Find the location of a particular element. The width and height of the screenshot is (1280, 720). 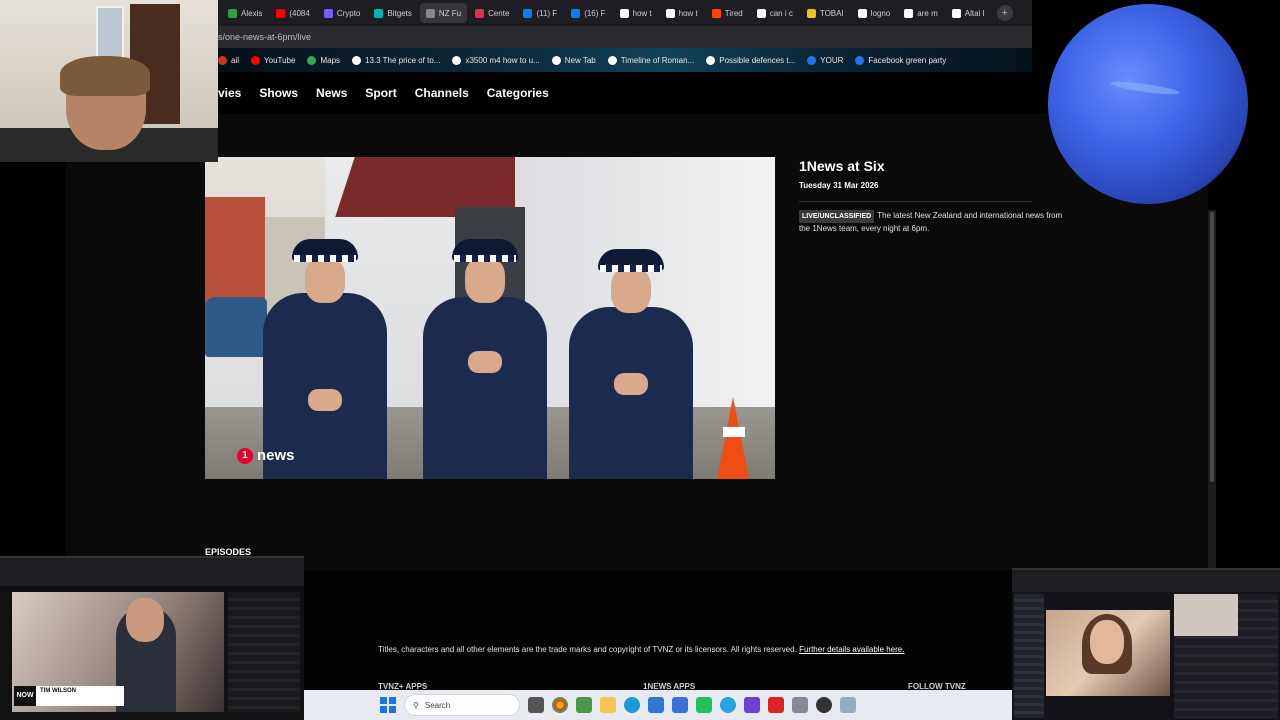

obs-icon is located at coordinates (752, 705).